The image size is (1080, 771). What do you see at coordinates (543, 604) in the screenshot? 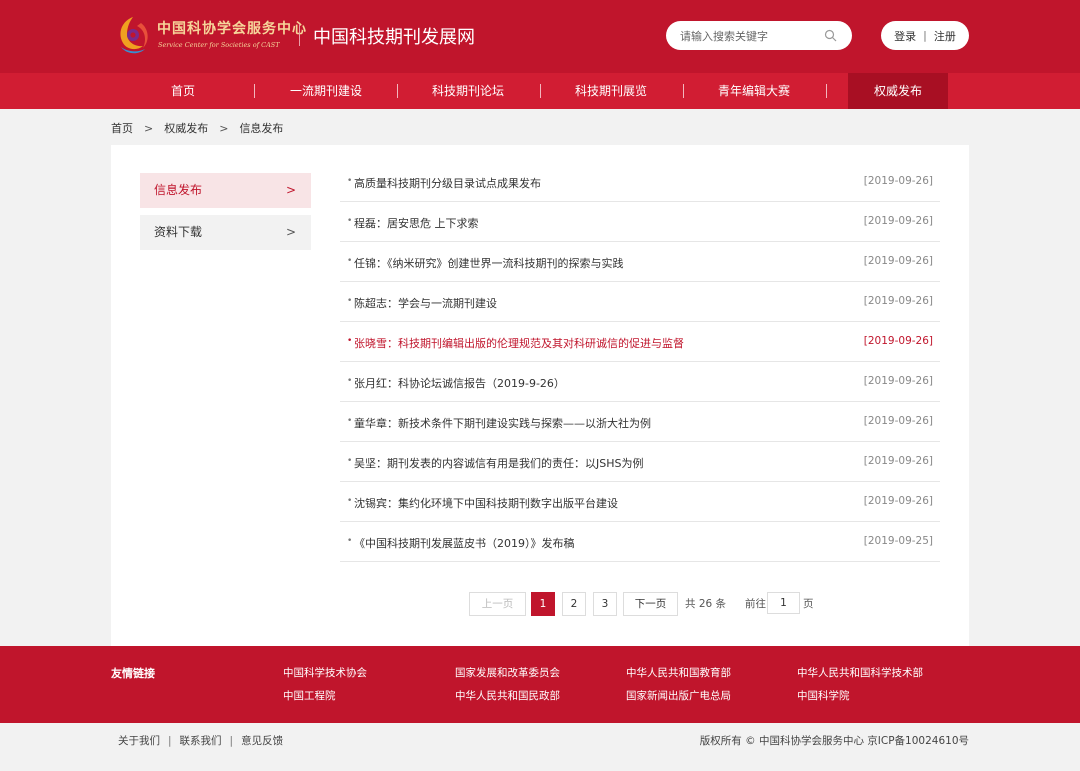
I see `page-button-1: 1` at bounding box center [543, 604].